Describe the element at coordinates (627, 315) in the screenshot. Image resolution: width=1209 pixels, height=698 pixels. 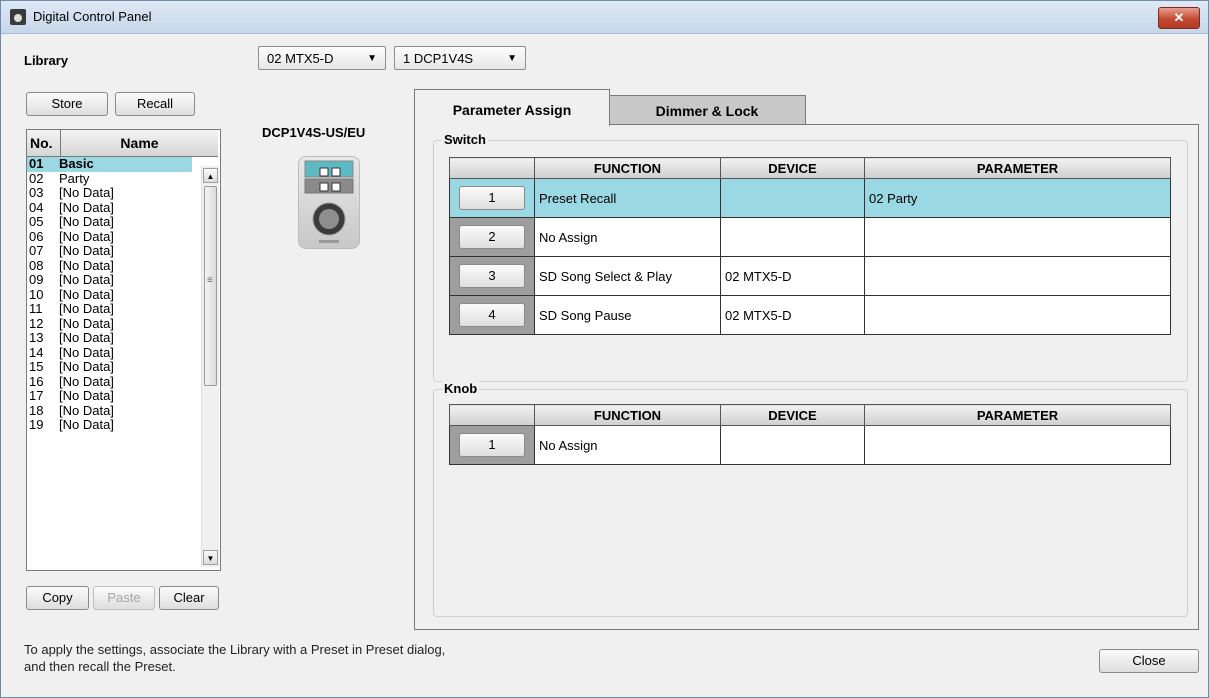
I see `function-cell: SD Song Pause` at that location.